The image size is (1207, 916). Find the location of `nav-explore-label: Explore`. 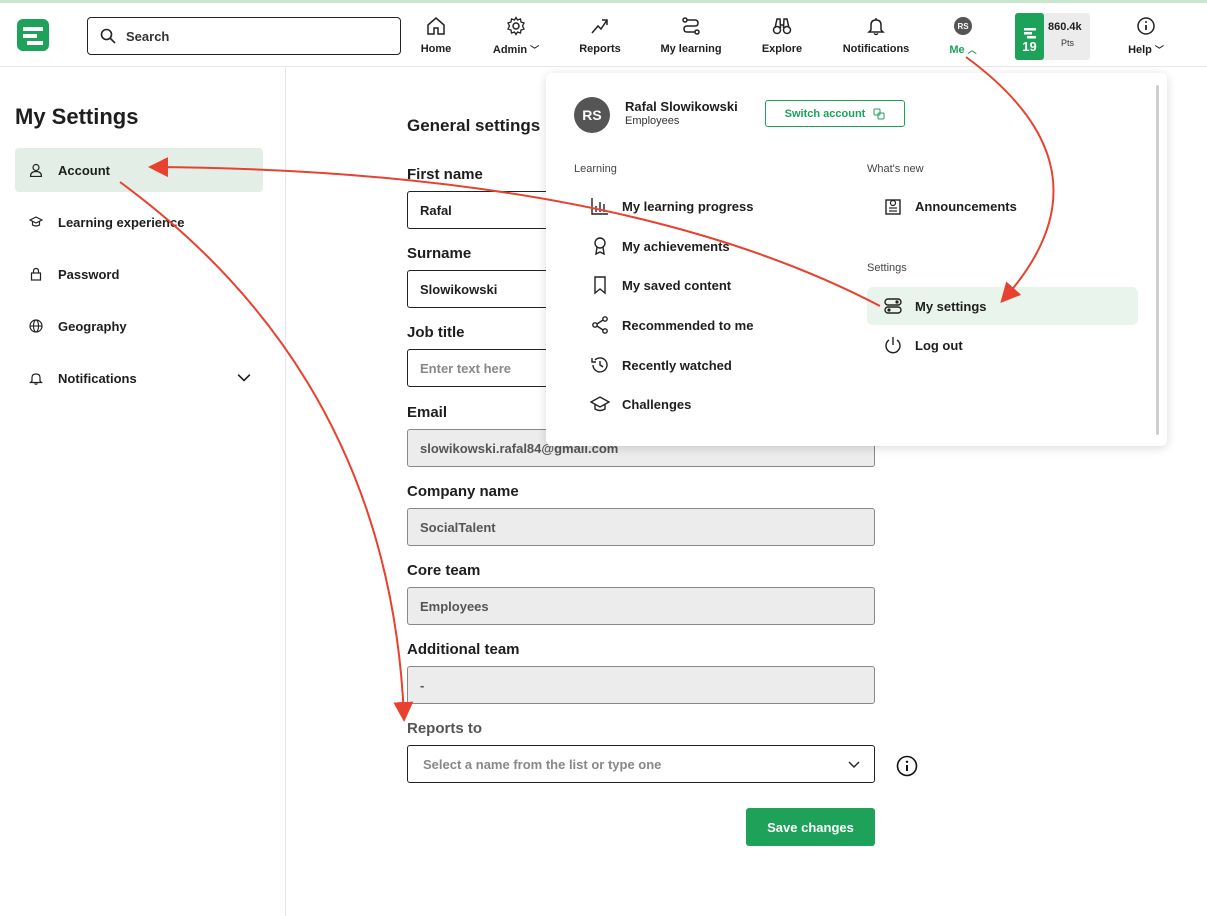

nav-explore-label: Explore is located at coordinates (782, 49).